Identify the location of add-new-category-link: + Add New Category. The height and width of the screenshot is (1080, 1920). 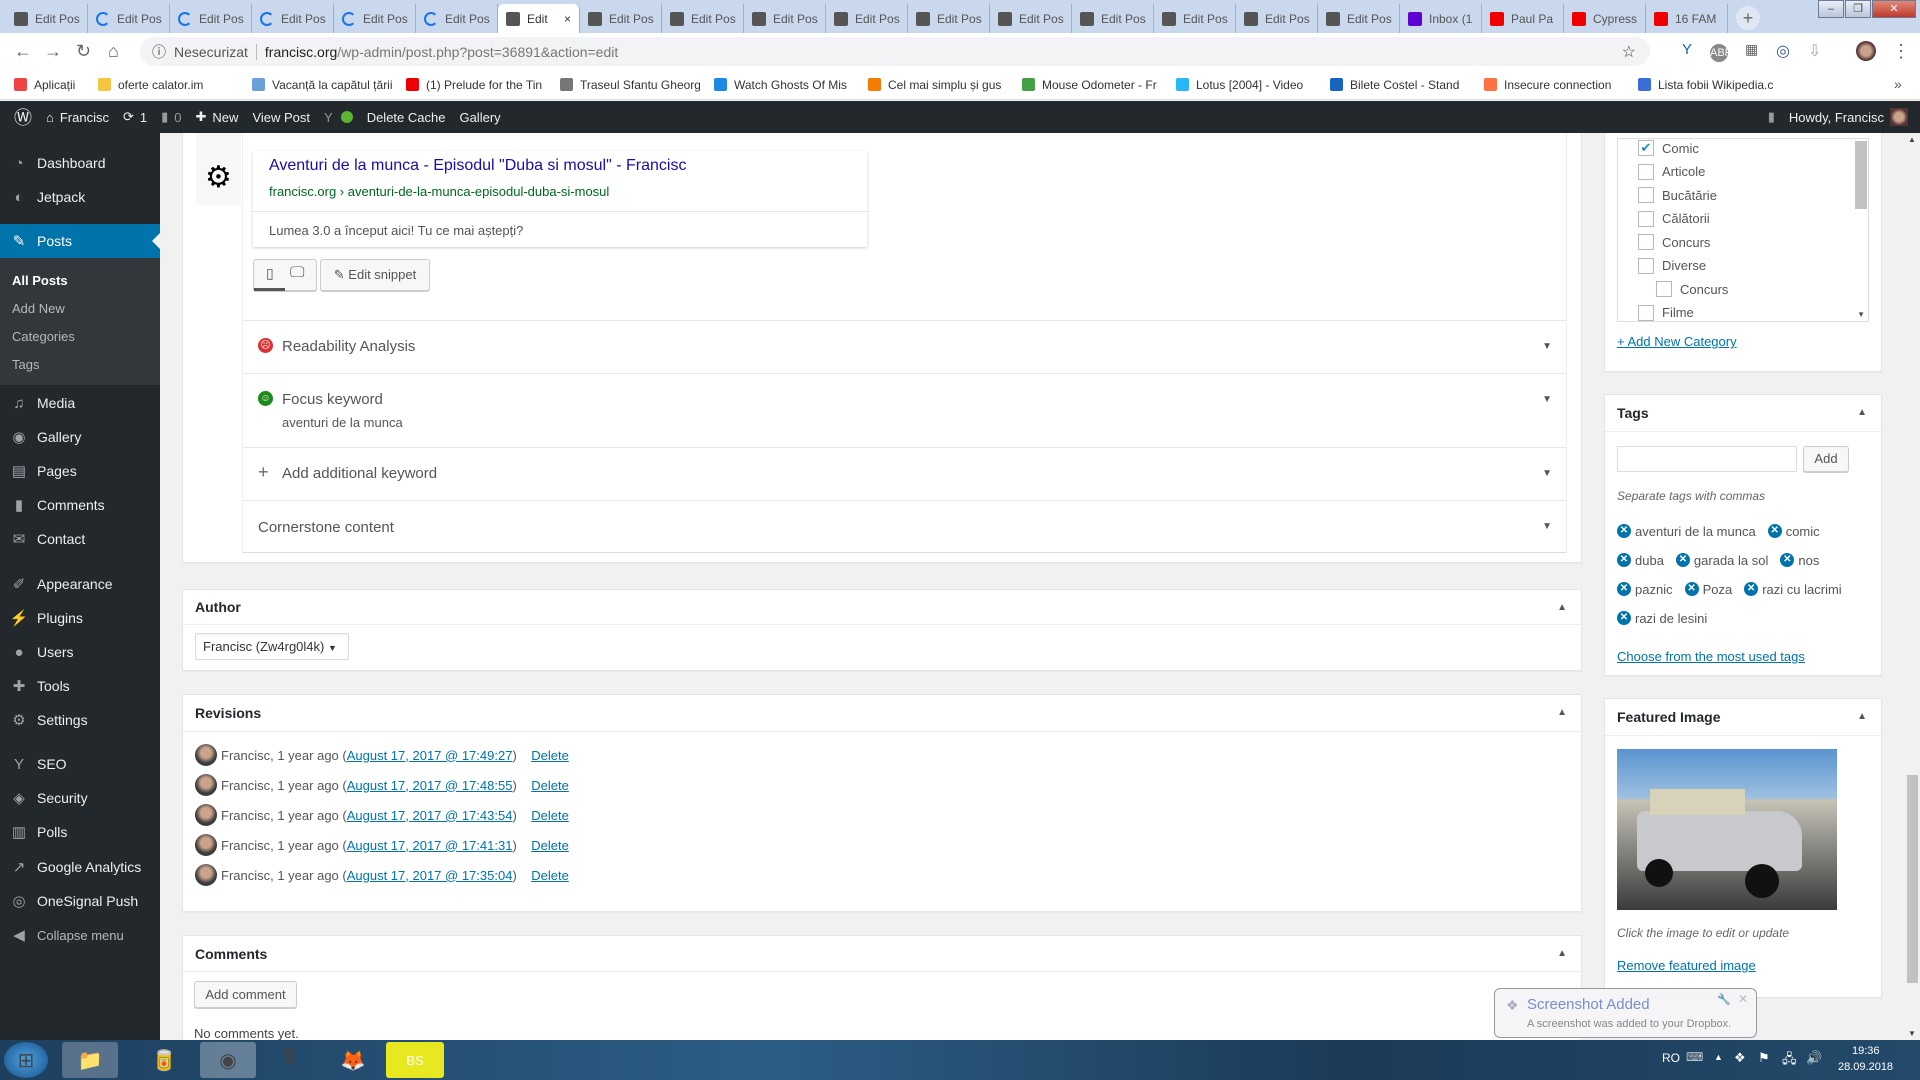
(1677, 341).